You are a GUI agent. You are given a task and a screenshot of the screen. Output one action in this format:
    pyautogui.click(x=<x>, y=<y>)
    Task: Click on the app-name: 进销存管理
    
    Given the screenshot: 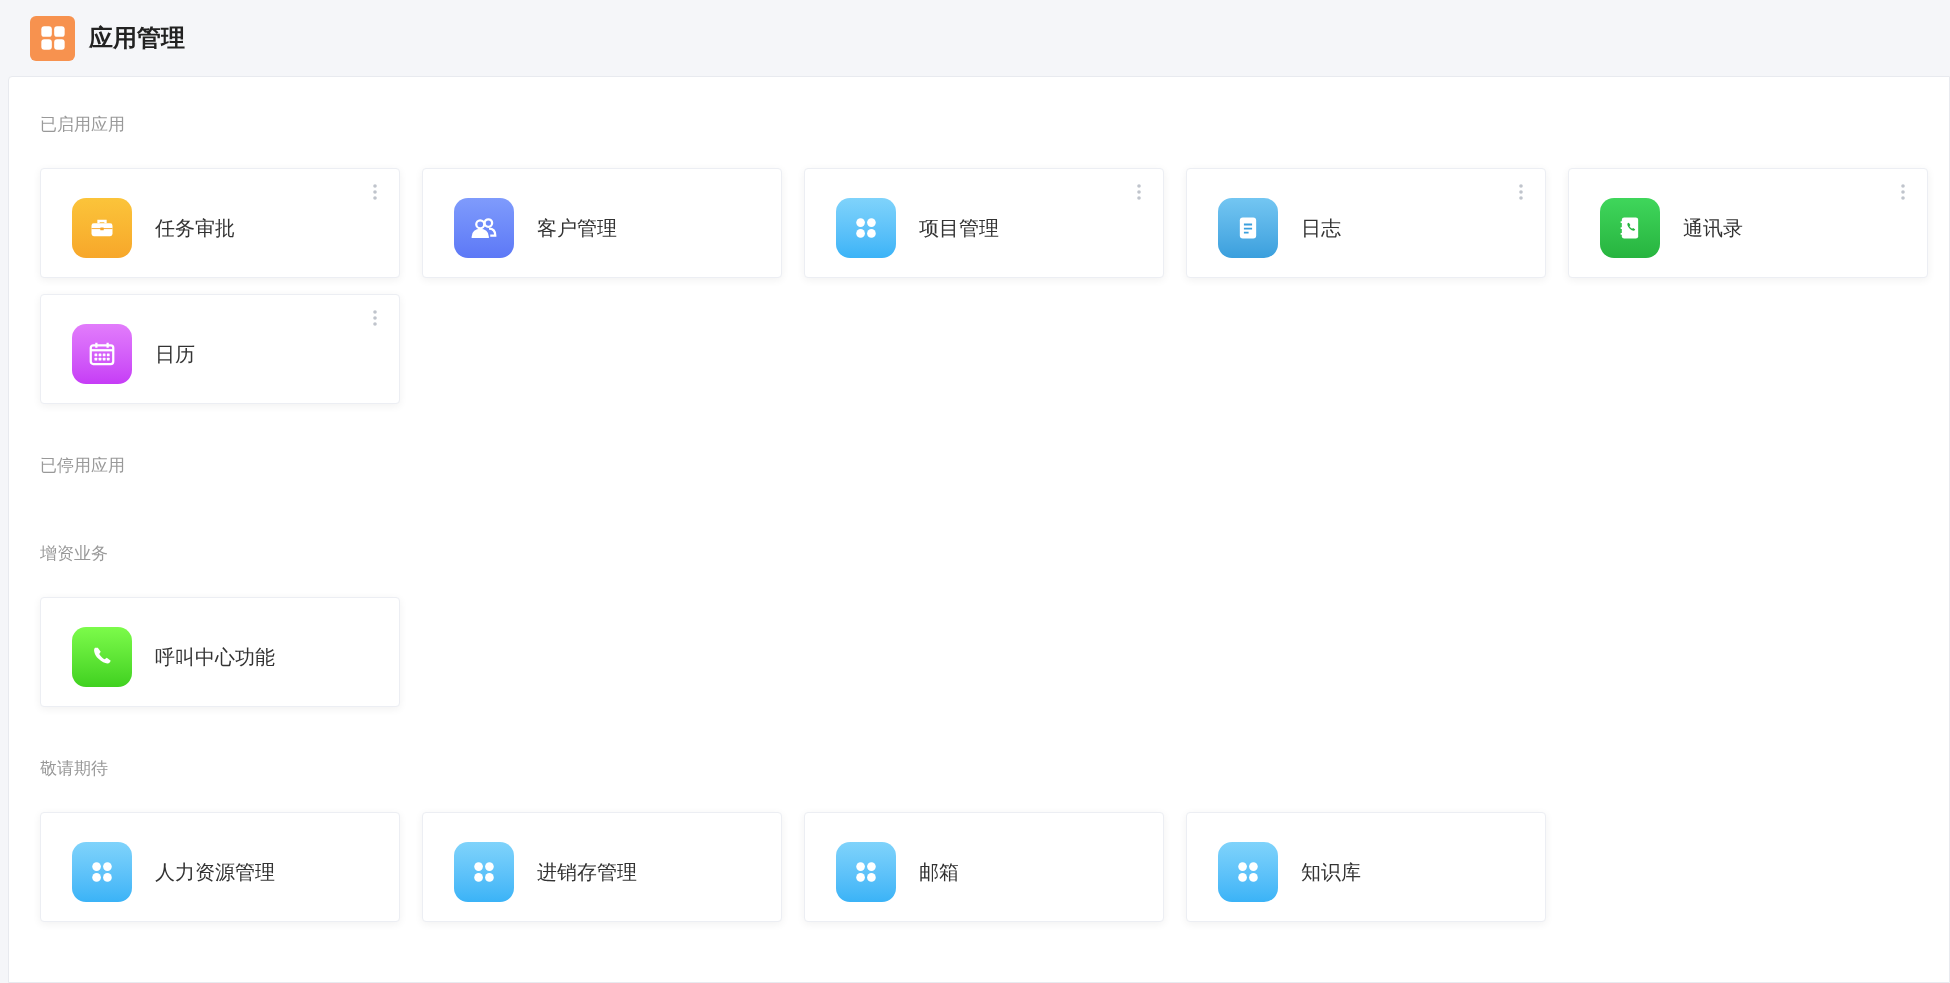 What is the action you would take?
    pyautogui.click(x=587, y=872)
    